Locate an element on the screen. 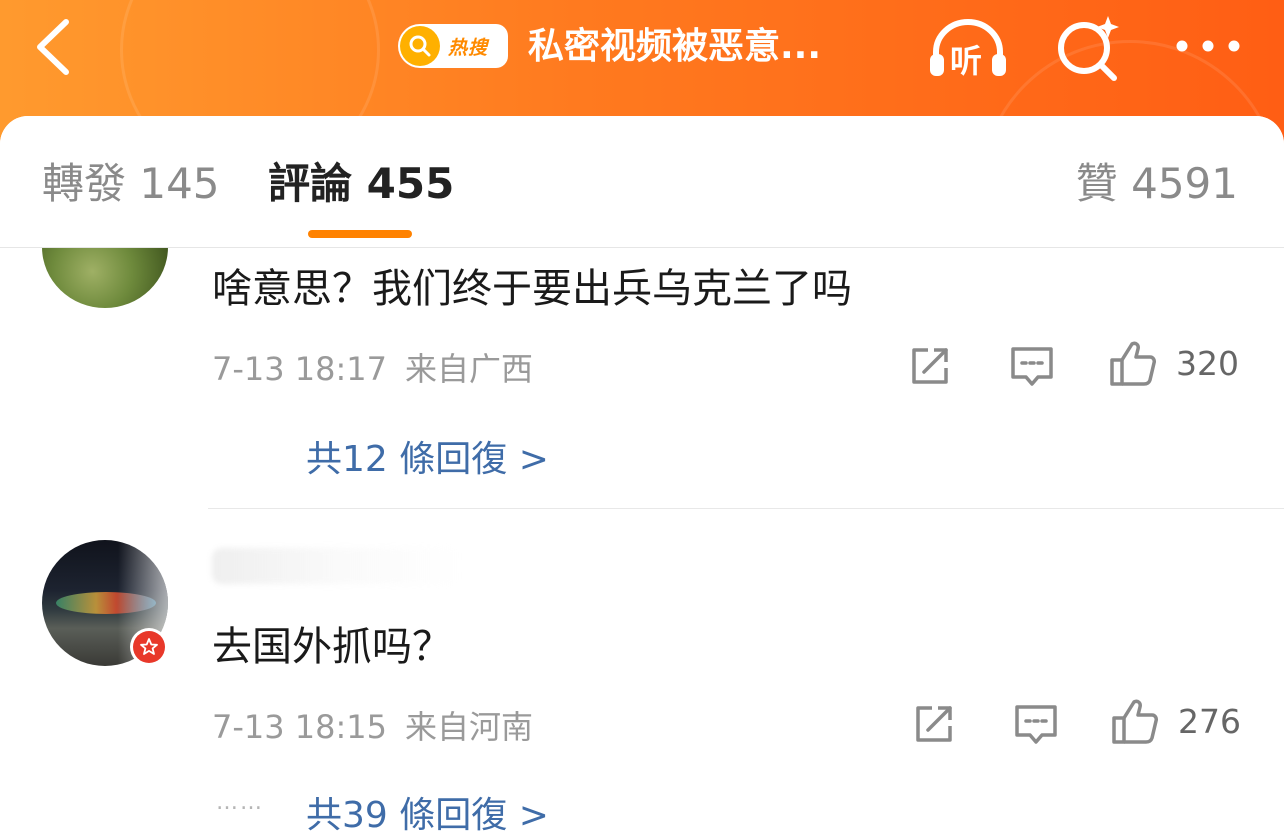 The image size is (1284, 839). verified-badge is located at coordinates (149, 647).